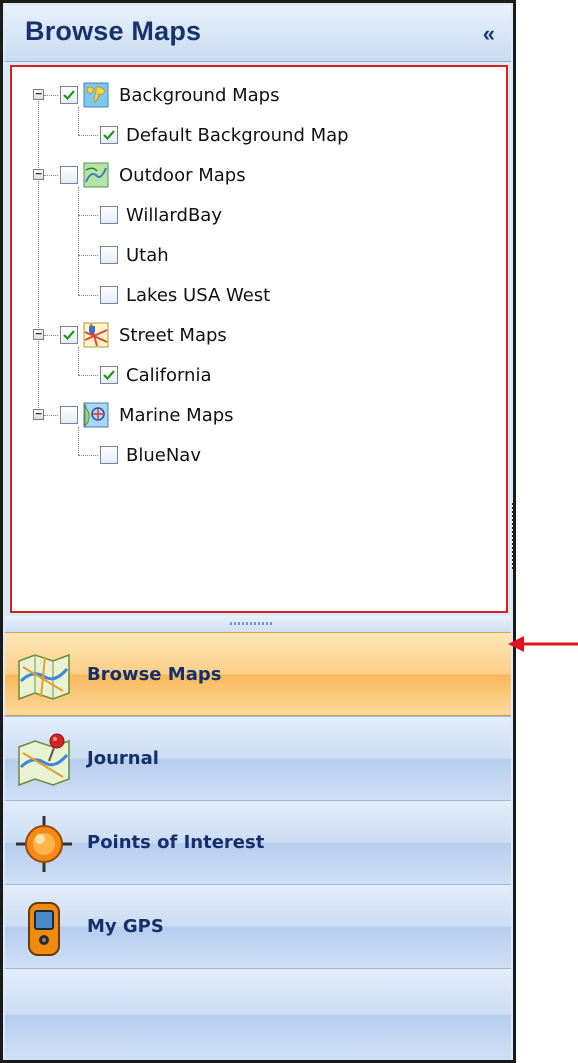  Describe the element at coordinates (96, 95) in the screenshot. I see `world-map-icon` at that location.